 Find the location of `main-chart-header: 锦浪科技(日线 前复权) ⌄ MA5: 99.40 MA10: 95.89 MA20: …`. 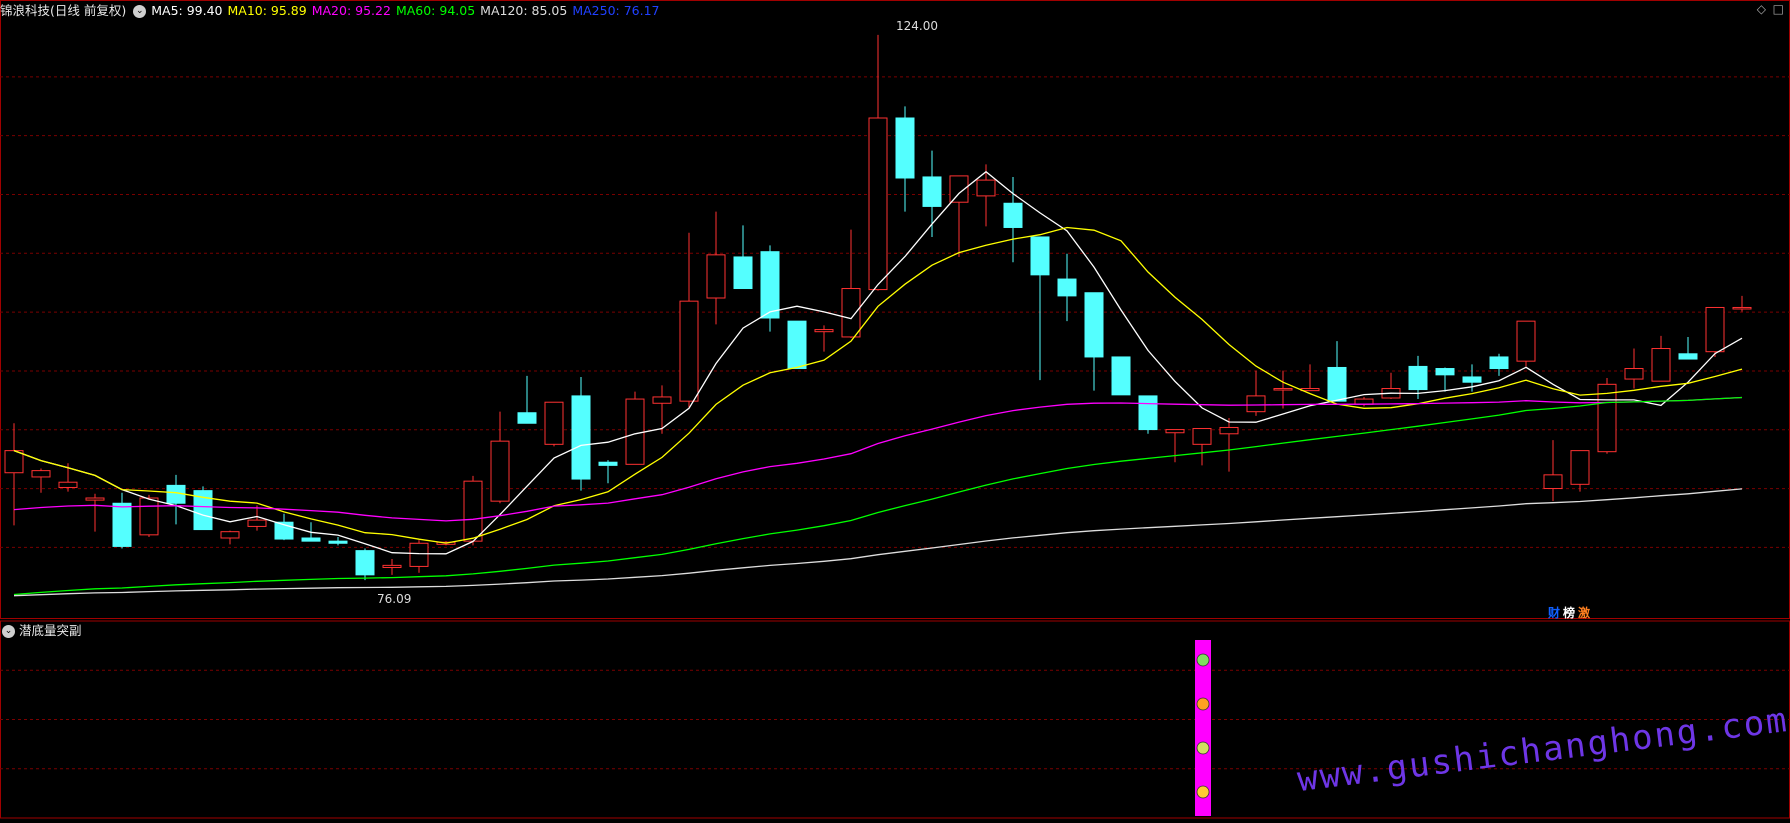

main-chart-header: 锦浪科技(日线 前复权) ⌄ MA5: 99.40 MA10: 95.89 MA20: … is located at coordinates (895, 11).